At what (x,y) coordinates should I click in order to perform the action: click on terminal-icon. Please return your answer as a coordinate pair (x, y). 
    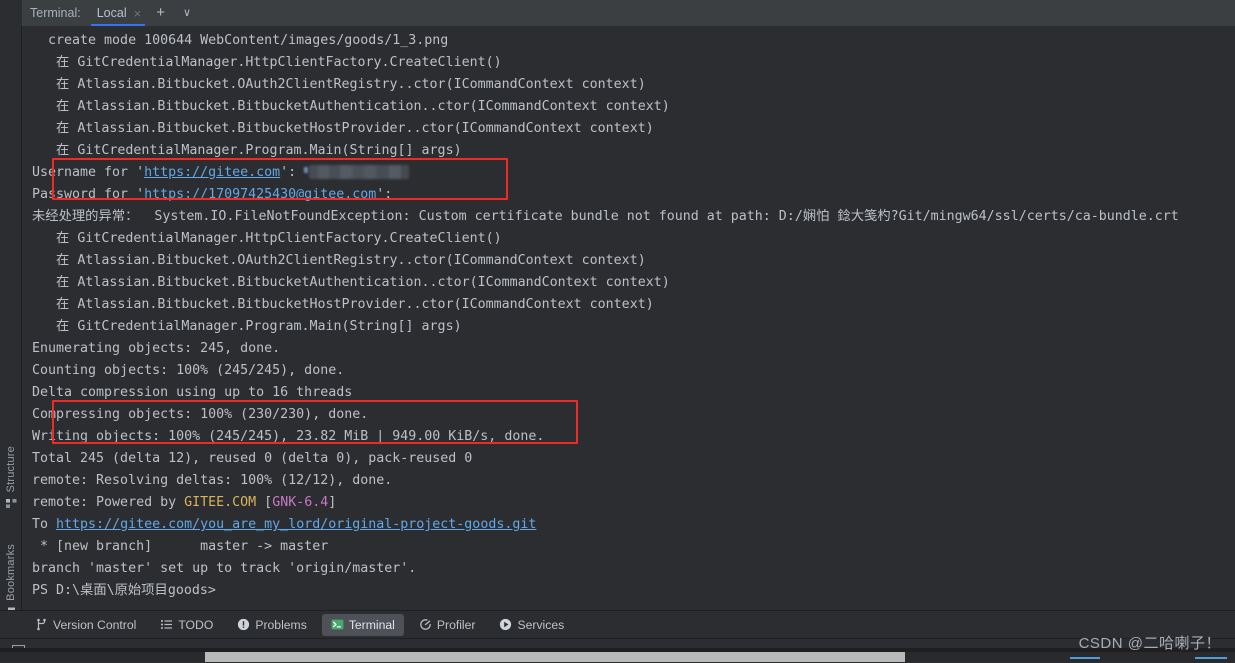
    Looking at the image, I should click on (337, 624).